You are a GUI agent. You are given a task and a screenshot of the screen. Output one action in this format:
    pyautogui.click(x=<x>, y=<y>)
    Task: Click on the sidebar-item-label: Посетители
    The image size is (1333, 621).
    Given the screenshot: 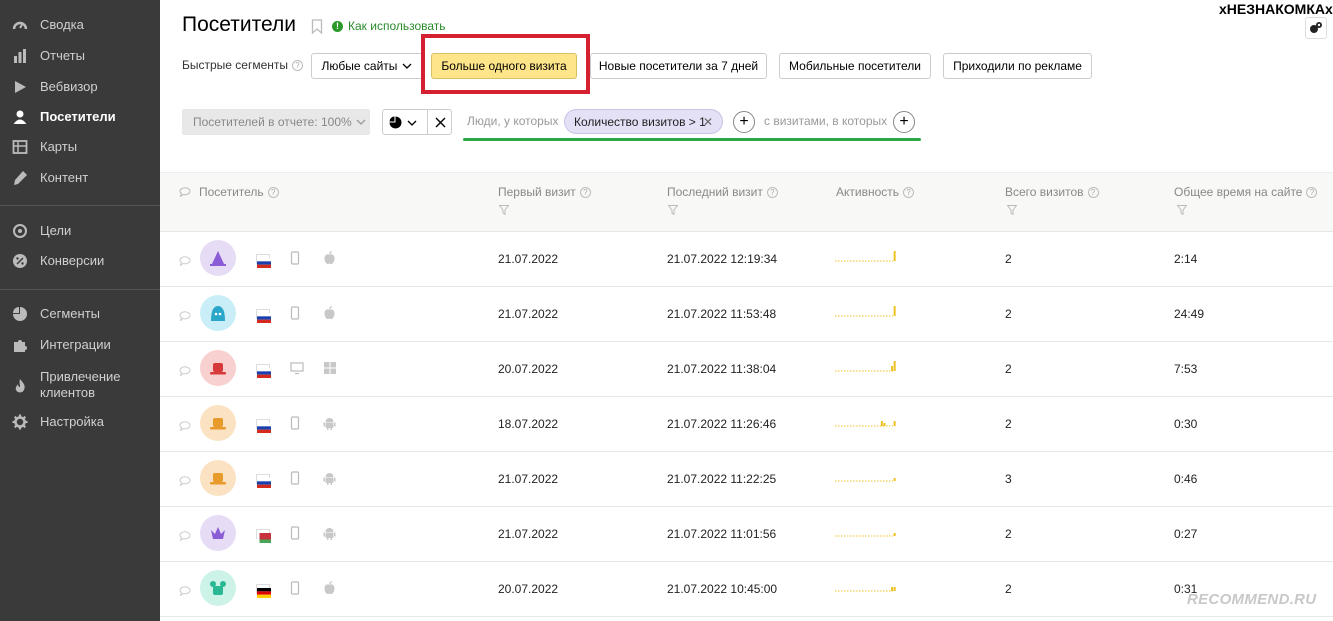 What is the action you would take?
    pyautogui.click(x=78, y=116)
    